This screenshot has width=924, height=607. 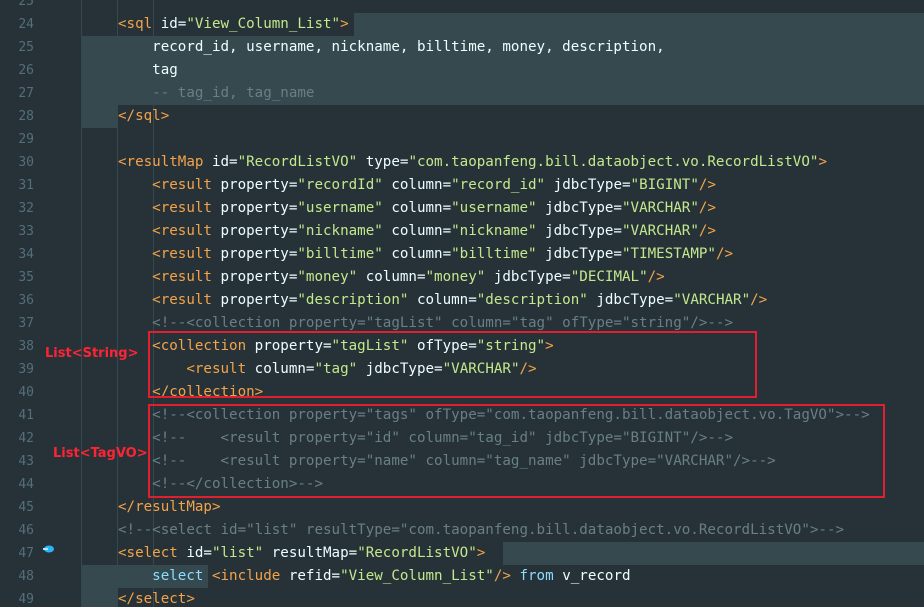 I want to click on line-number: 32, so click(x=26, y=208).